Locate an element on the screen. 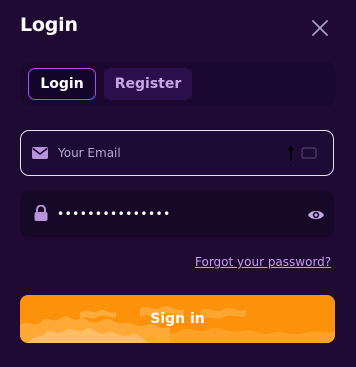  auth-tabs: Login Register is located at coordinates (178, 84).